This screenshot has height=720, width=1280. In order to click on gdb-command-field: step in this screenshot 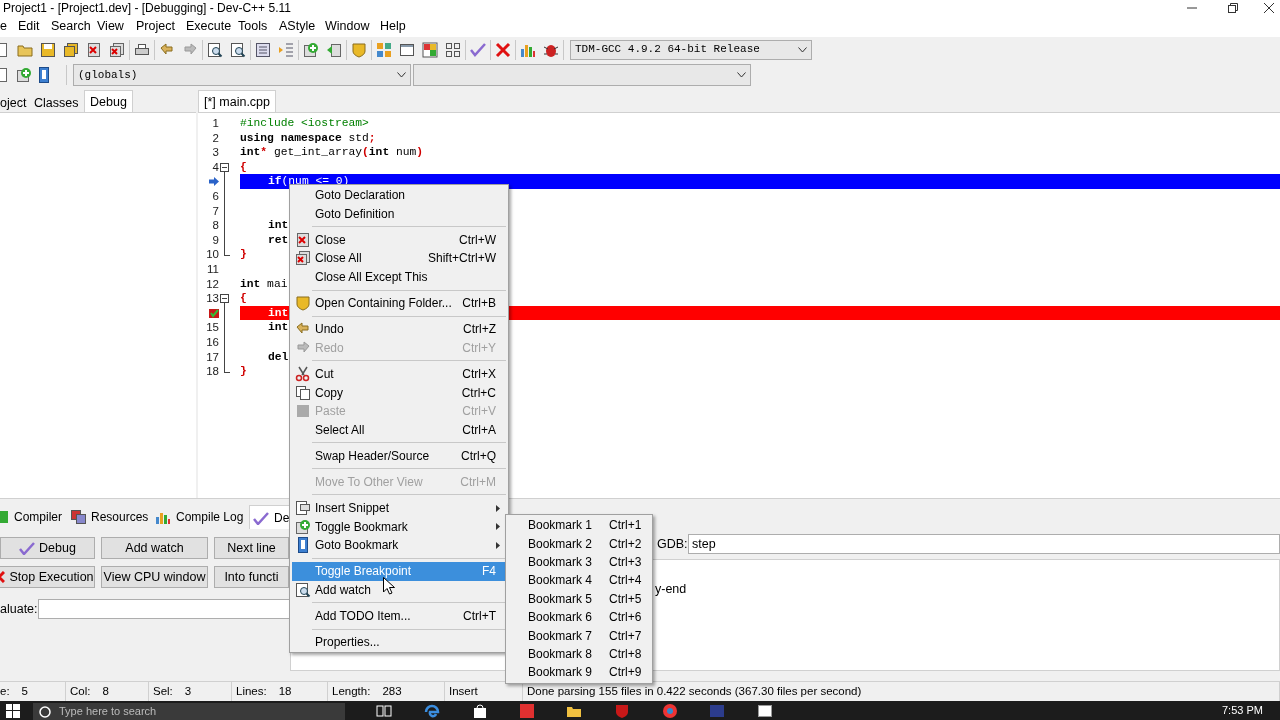, I will do `click(984, 544)`.